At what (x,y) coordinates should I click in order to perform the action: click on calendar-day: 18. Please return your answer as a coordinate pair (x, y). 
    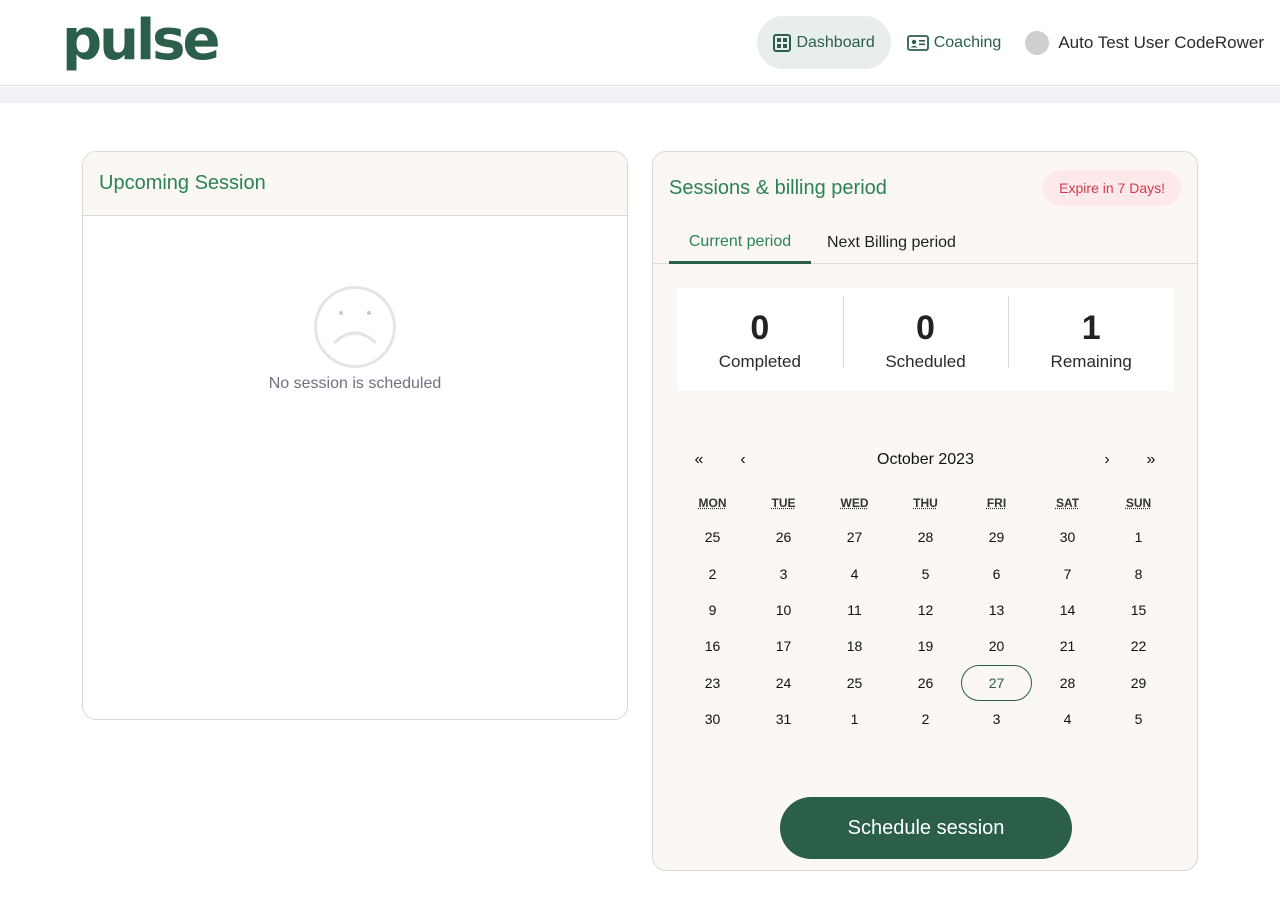
    Looking at the image, I should click on (854, 646).